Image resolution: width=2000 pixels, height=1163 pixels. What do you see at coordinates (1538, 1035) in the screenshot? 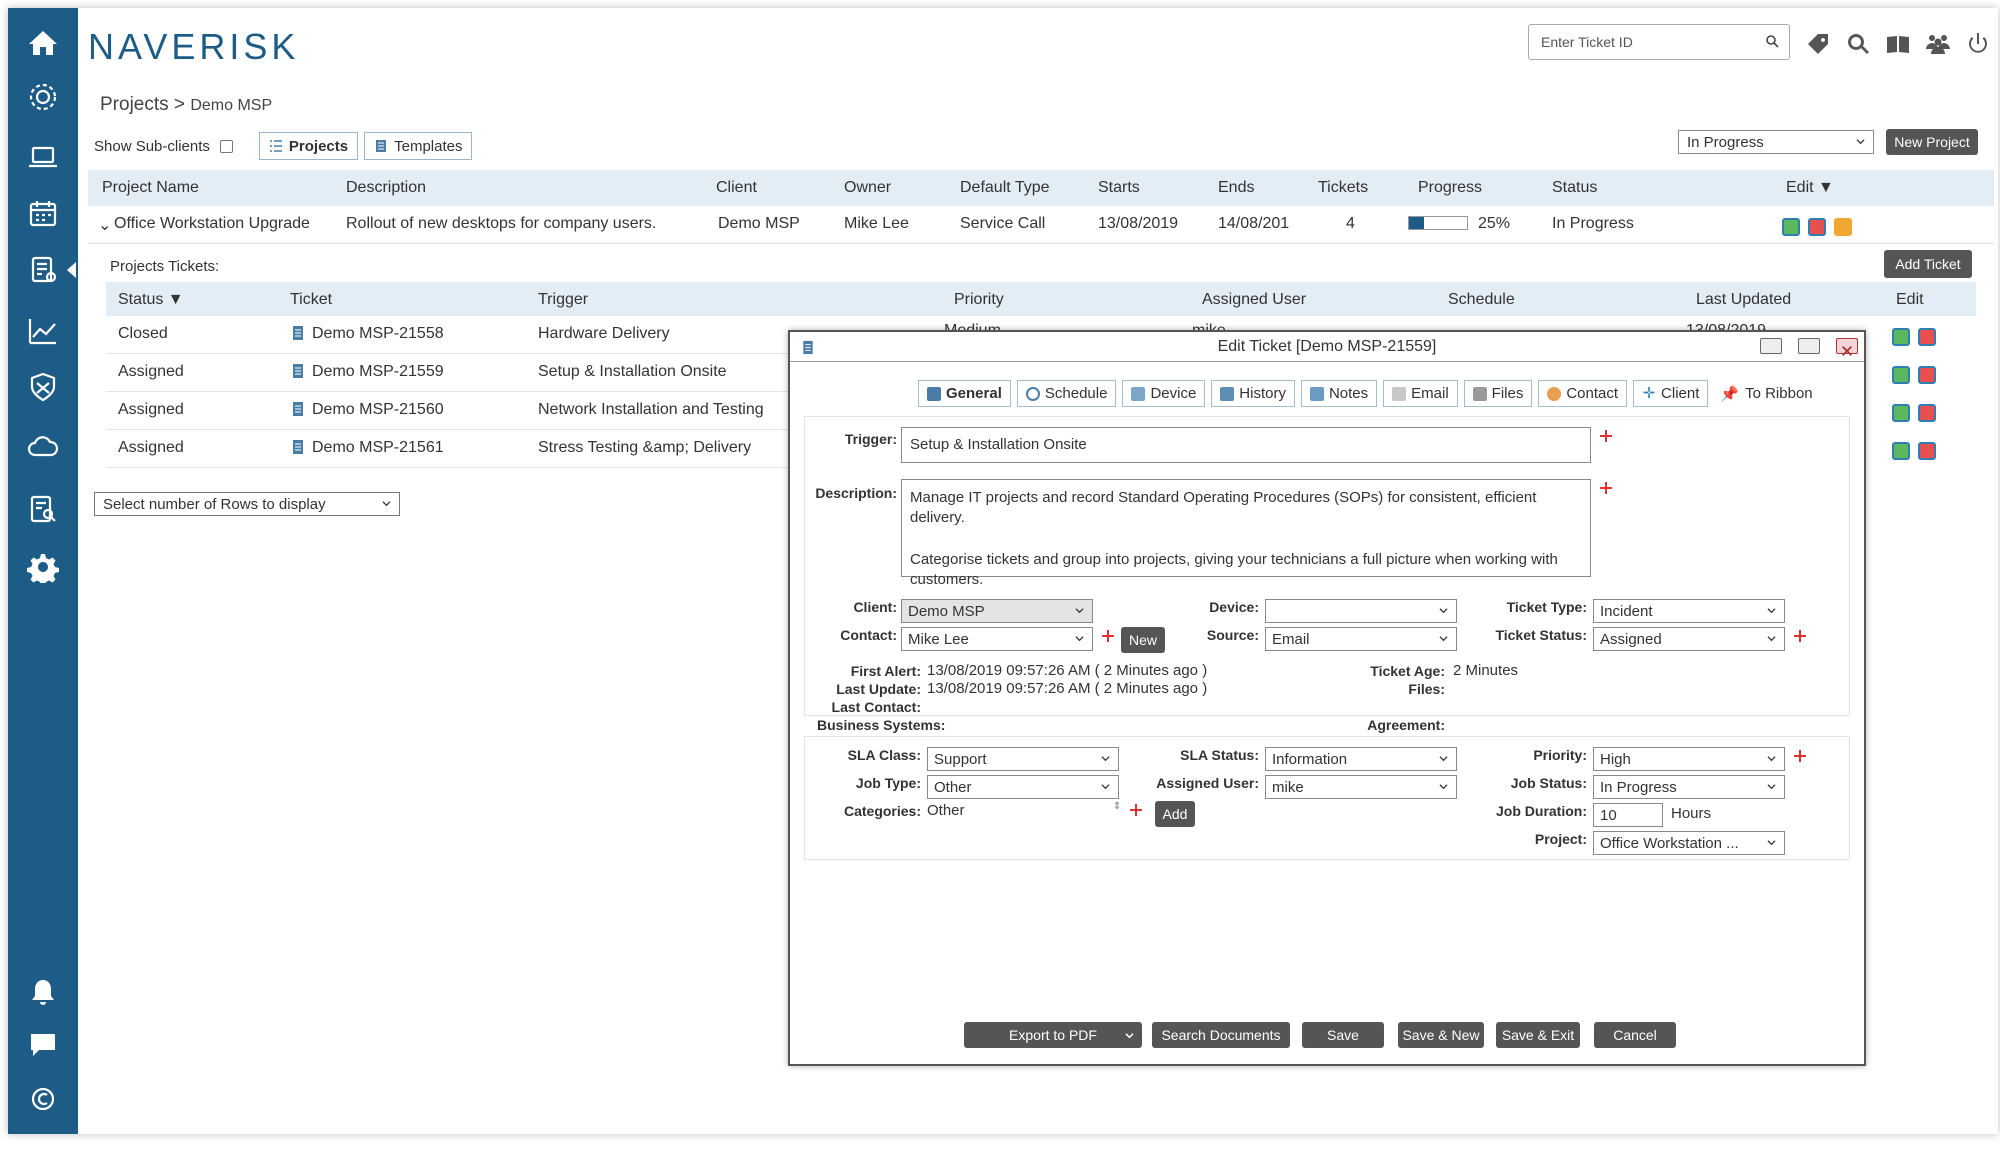
I see `save-exit-button: Save & Exit` at bounding box center [1538, 1035].